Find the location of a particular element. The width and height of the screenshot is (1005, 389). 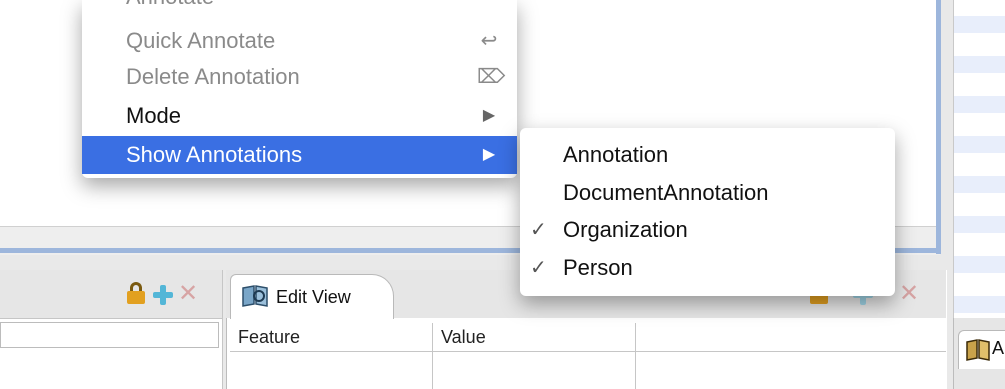

column-header-feature: Feature is located at coordinates (331, 337).